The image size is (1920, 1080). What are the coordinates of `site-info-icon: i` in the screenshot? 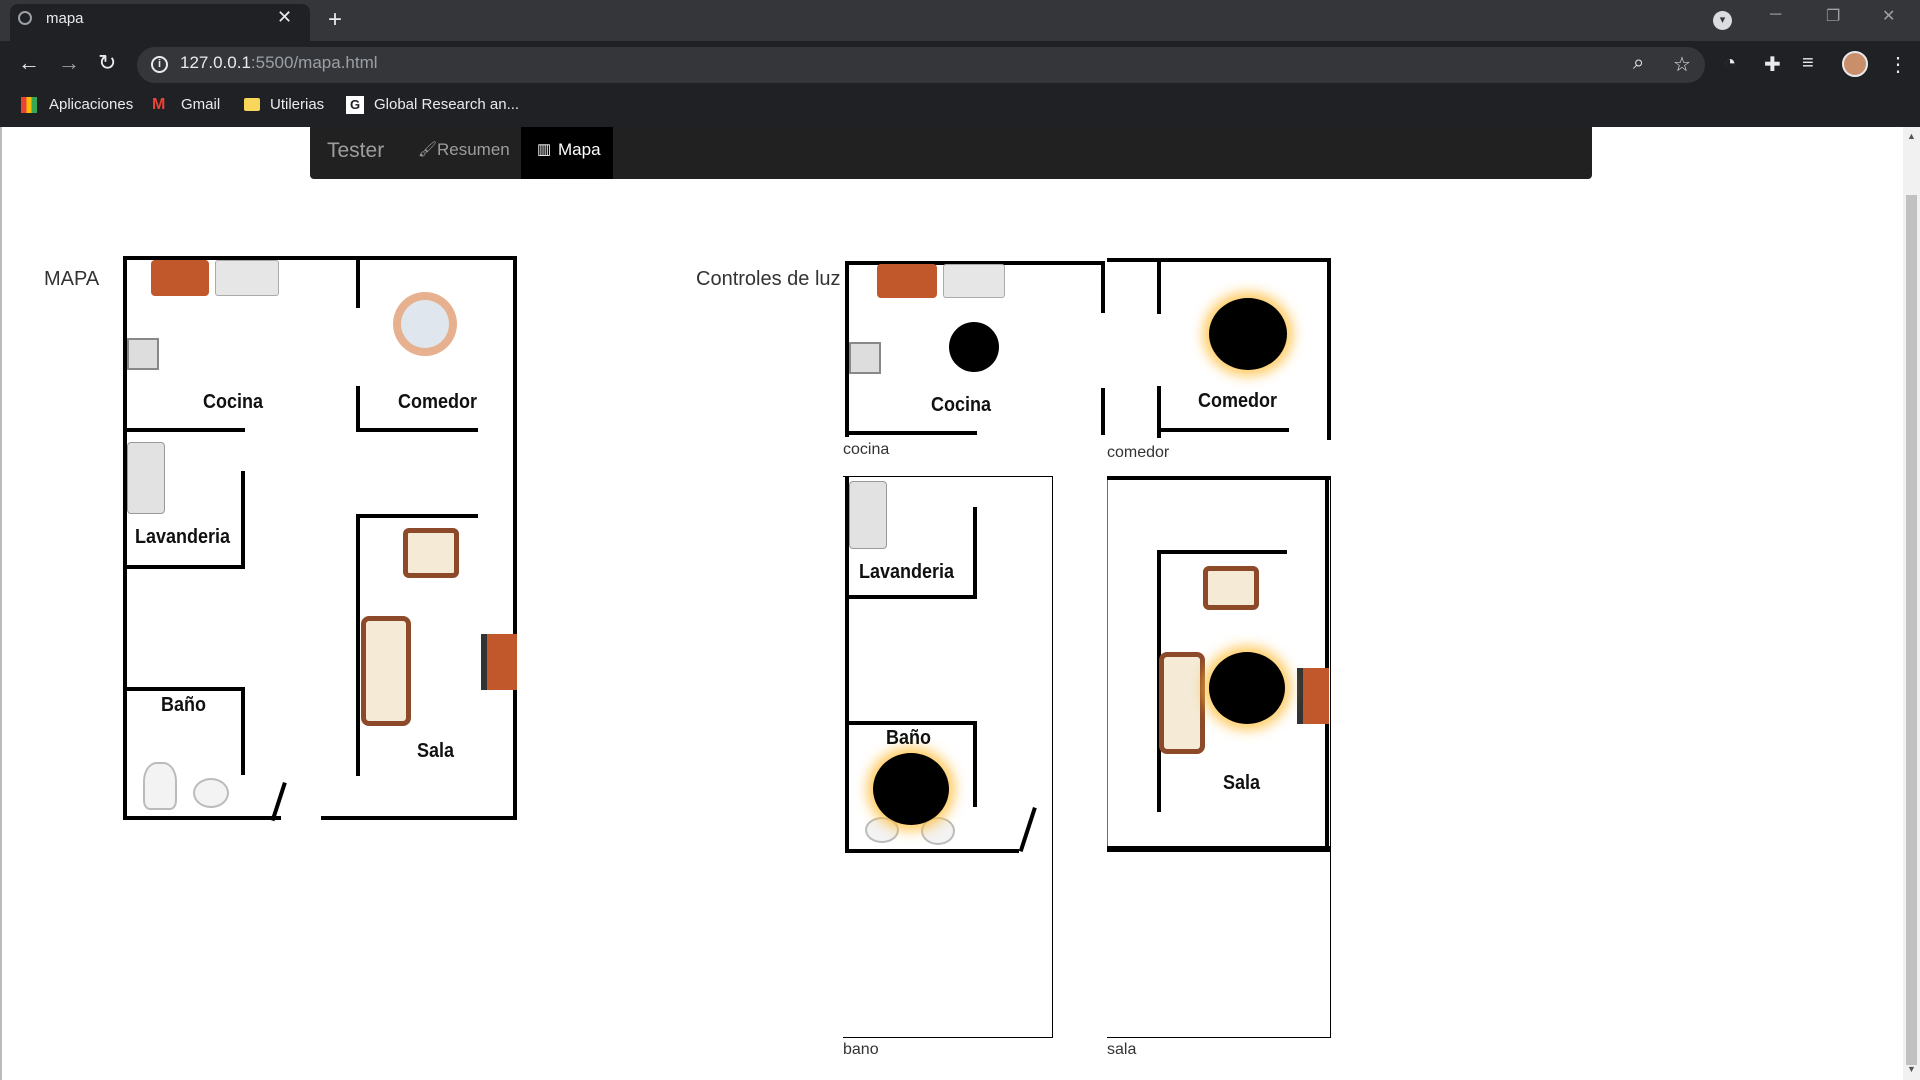 It's located at (159, 64).